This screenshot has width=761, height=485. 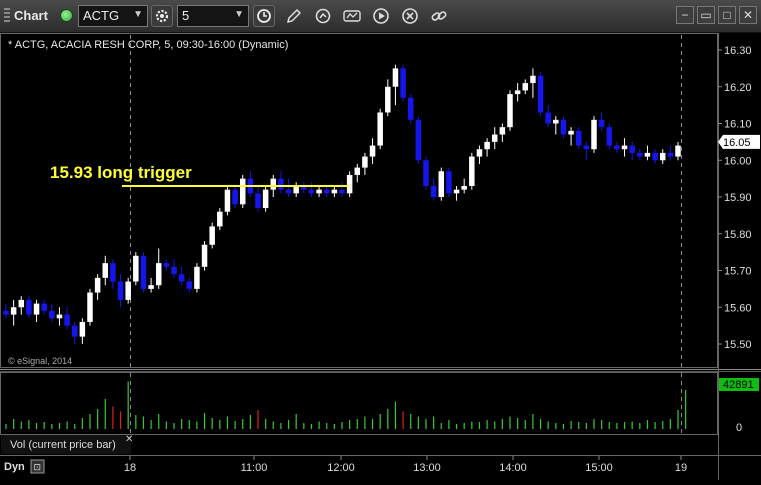 What do you see at coordinates (63, 445) in the screenshot?
I see `volume-study-label: Vol (current price bar)` at bounding box center [63, 445].